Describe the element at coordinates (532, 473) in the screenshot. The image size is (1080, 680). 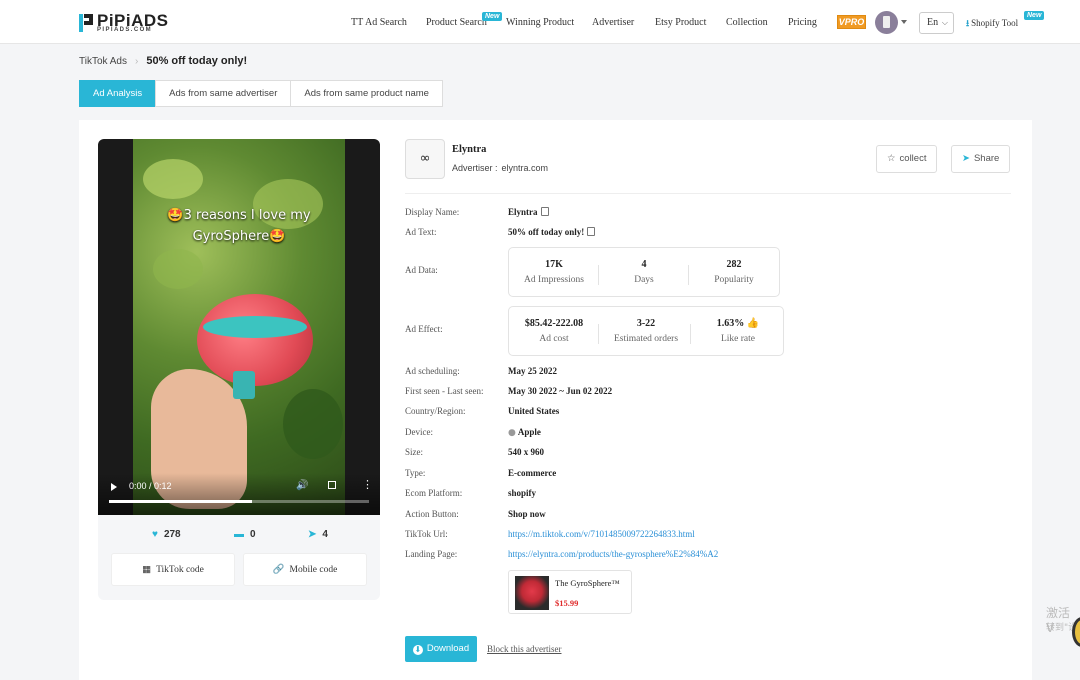
I see `type-value: E-commerce` at that location.